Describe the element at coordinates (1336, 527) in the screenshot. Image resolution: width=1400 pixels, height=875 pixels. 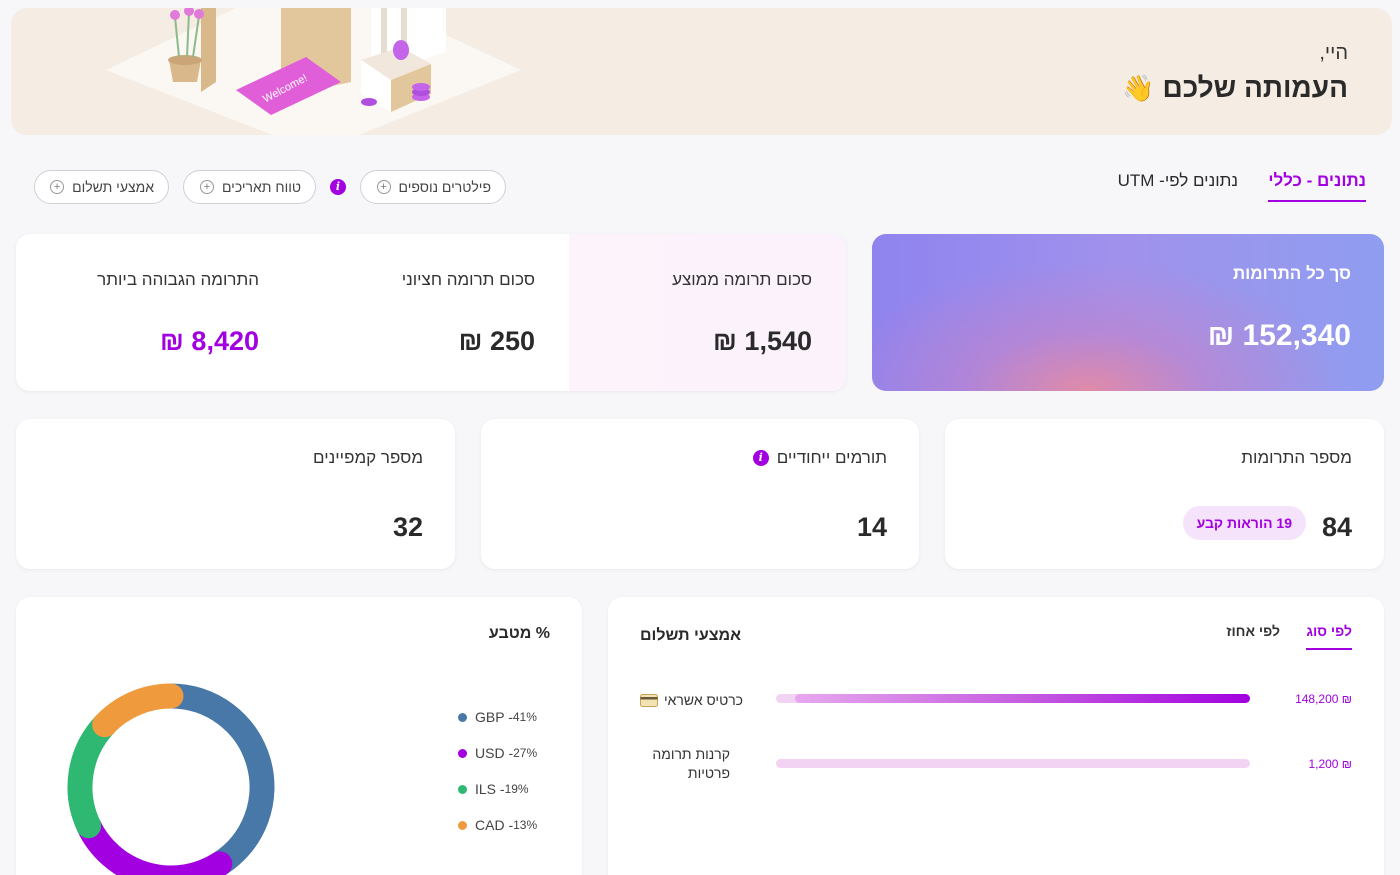
I see `donations-count-value: 84` at that location.